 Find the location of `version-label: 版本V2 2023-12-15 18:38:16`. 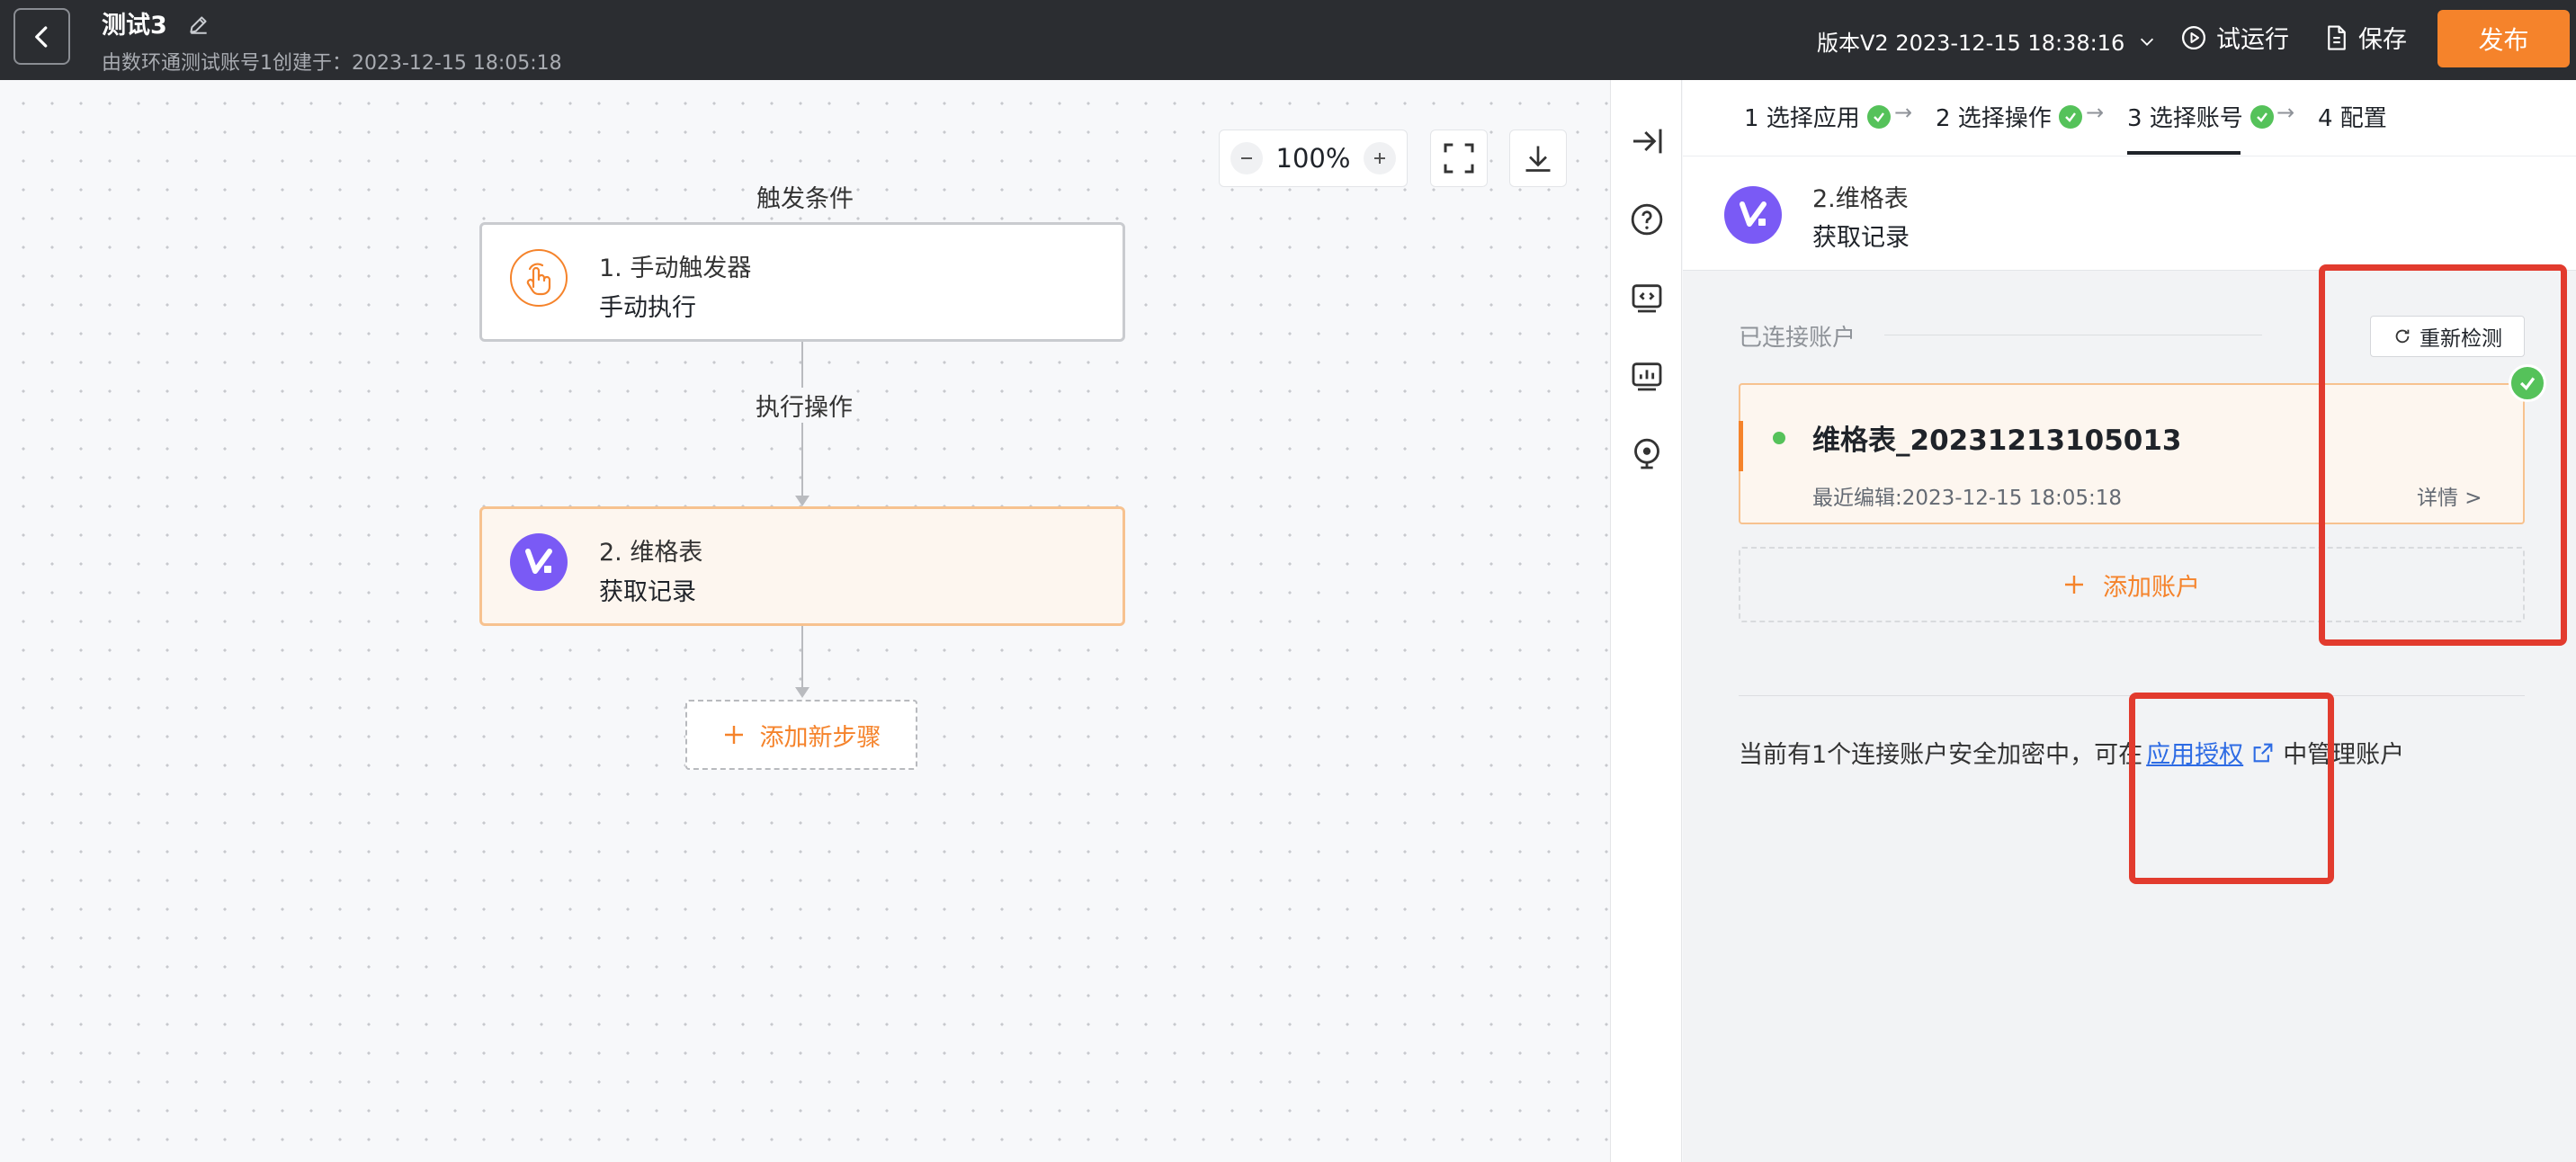

version-label: 版本V2 2023-12-15 18:38:16 is located at coordinates (1971, 43).